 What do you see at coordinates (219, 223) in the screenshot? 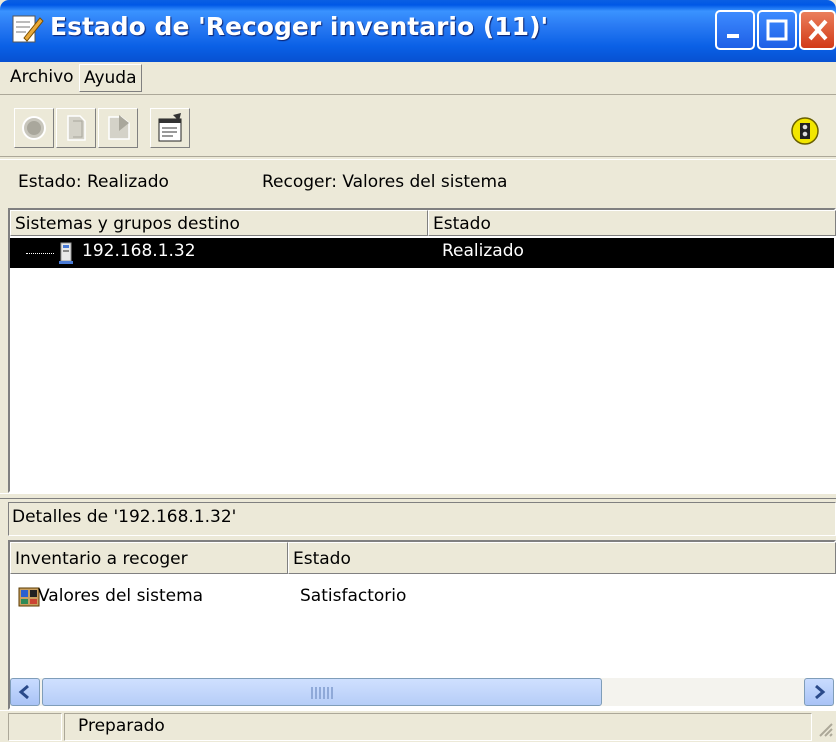
I see `column-header-sistemas: Sistemas y grupos destino` at bounding box center [219, 223].